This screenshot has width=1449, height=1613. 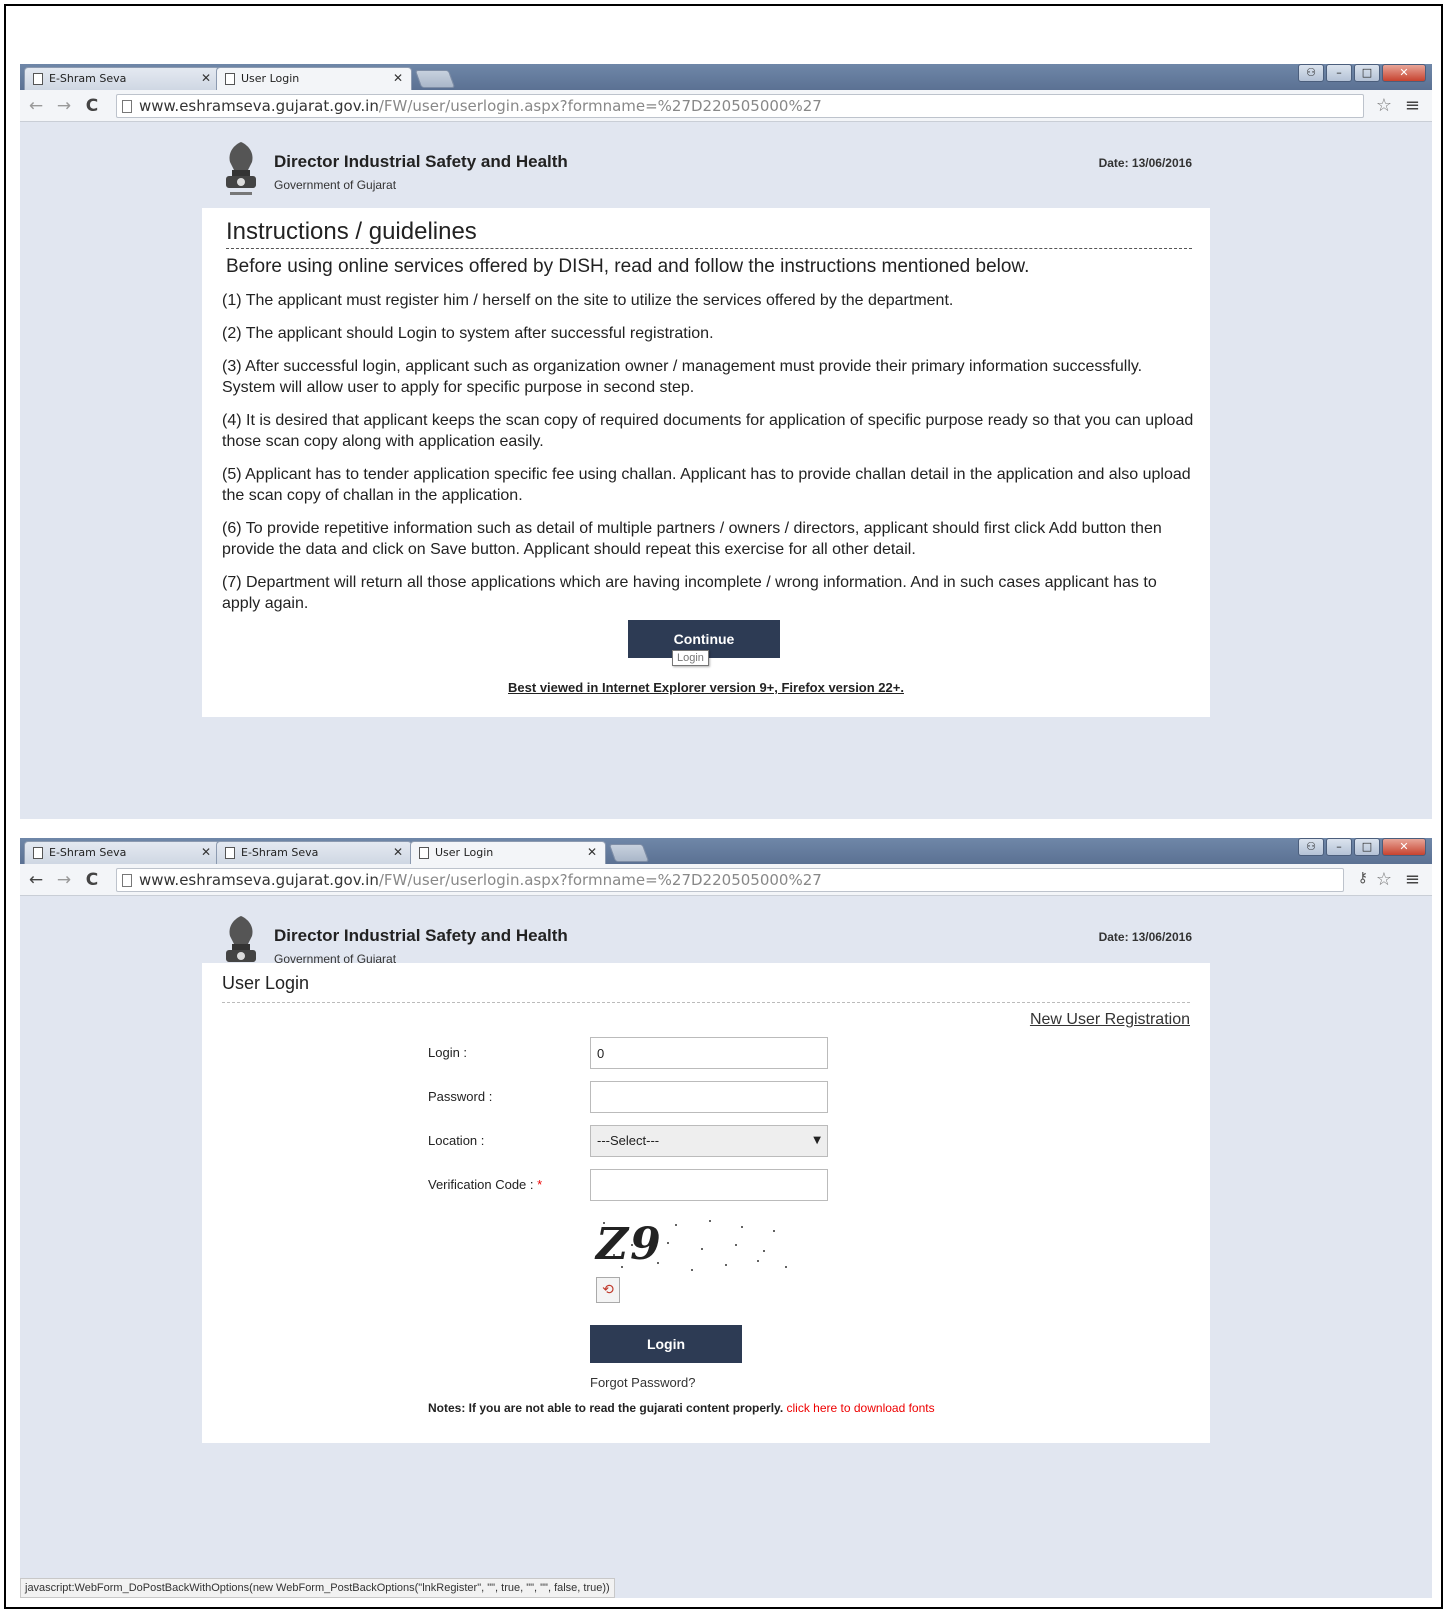 I want to click on required-asterisk: *, so click(x=540, y=1184).